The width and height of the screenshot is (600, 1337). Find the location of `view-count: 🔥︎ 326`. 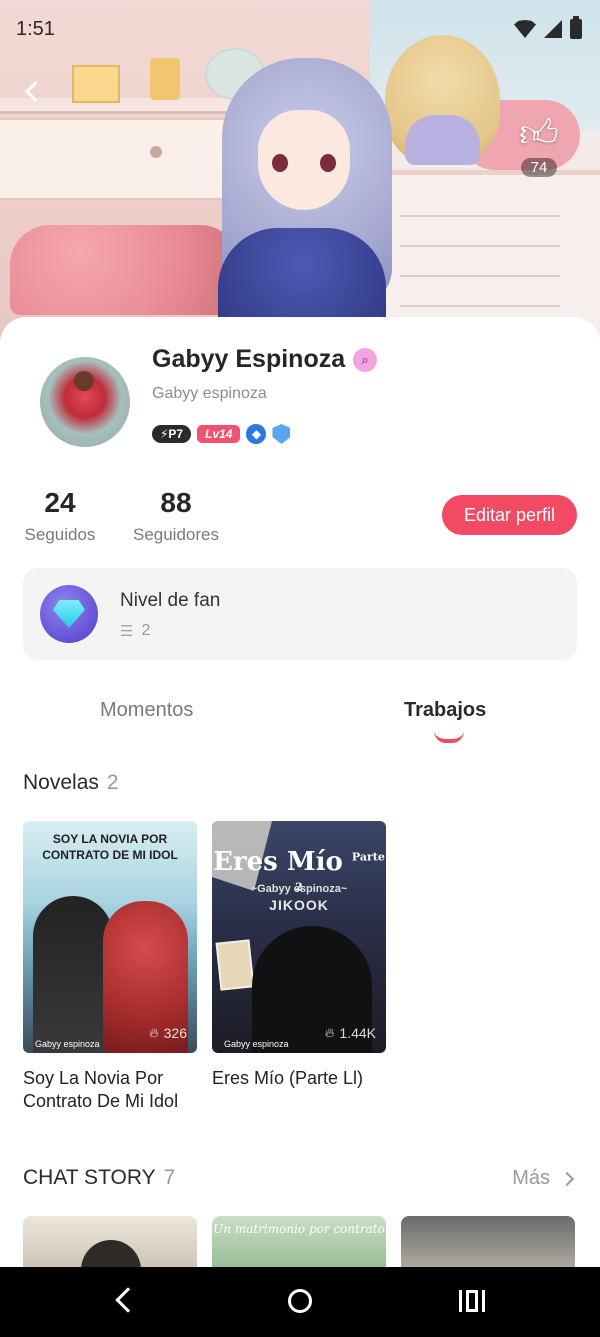

view-count: 🔥︎ 326 is located at coordinates (168, 1033).